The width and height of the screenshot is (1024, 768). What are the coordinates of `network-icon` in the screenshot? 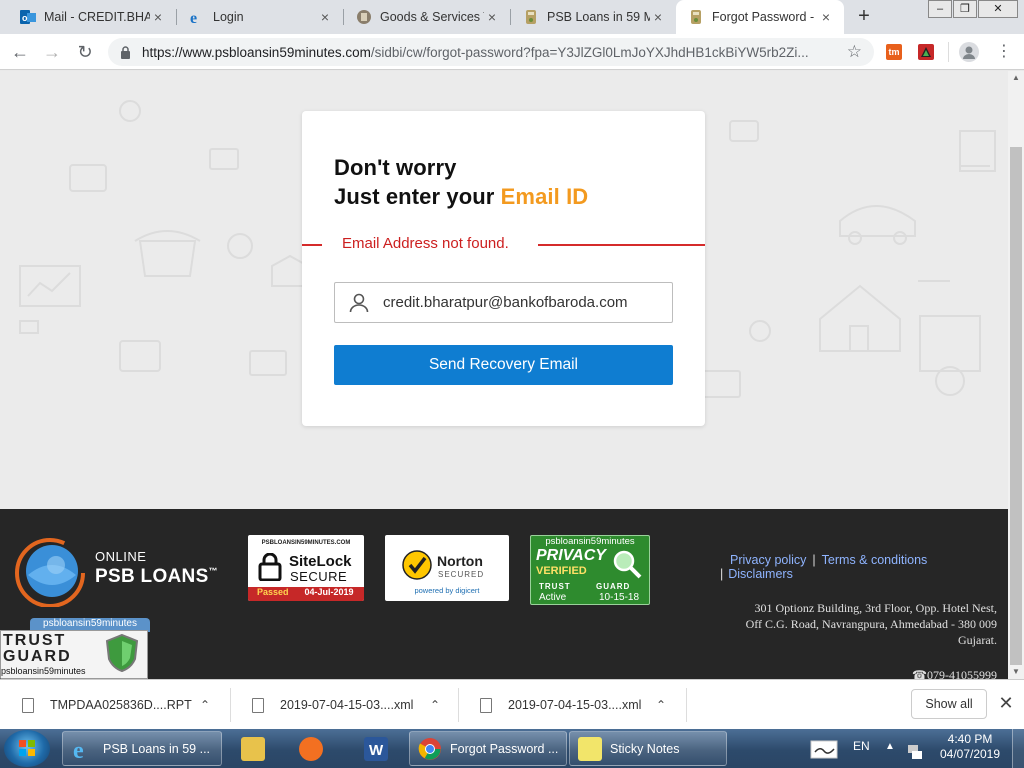 It's located at (915, 748).